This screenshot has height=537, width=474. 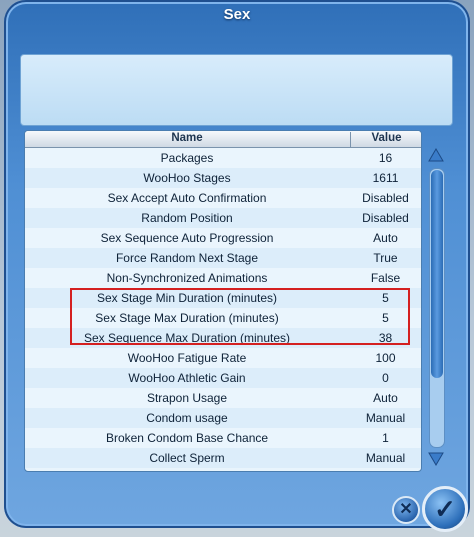 What do you see at coordinates (437, 274) in the screenshot?
I see `scrollbar-thumb` at bounding box center [437, 274].